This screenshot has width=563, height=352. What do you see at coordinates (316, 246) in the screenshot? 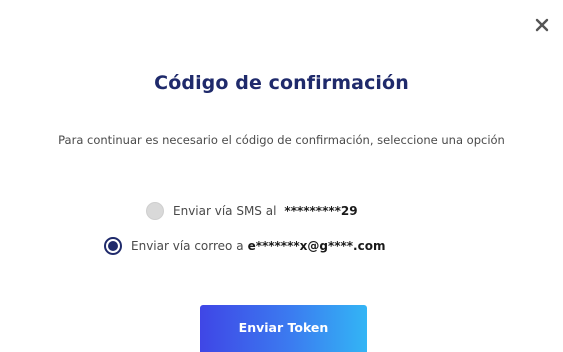
I see `email-masked-address: e*******x@g****.com` at bounding box center [316, 246].